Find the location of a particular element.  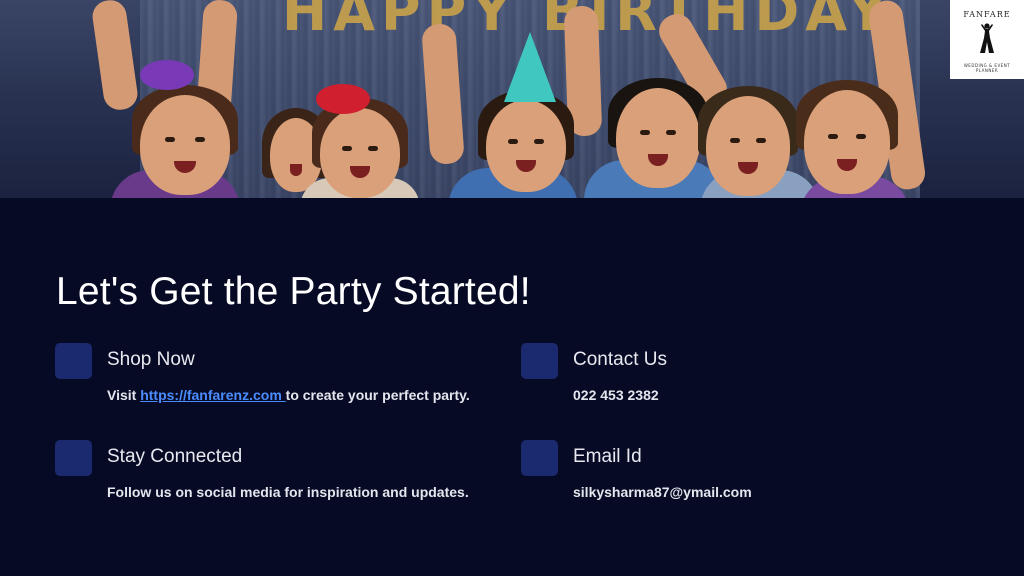

party-hat is located at coordinates (530, 67).